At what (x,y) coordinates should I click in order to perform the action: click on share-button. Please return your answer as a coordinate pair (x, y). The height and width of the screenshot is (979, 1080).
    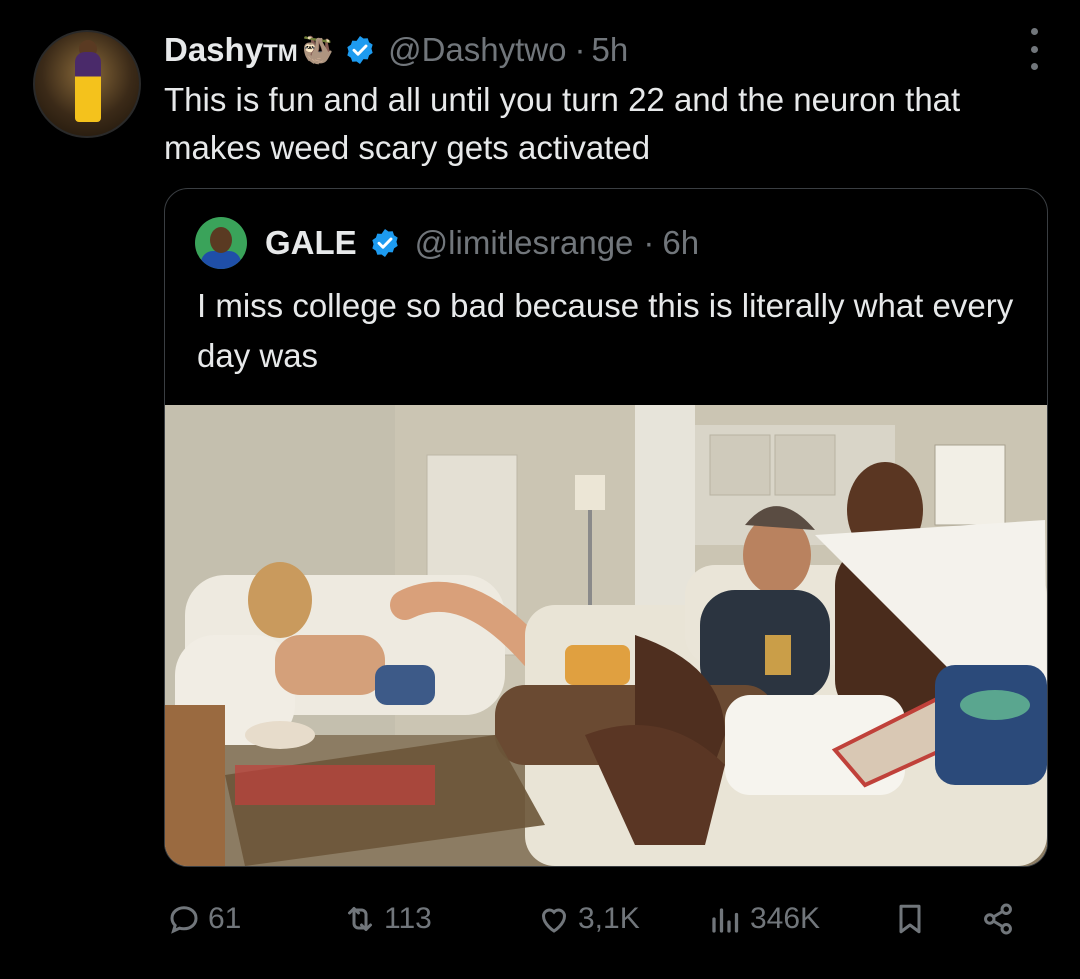
    Looking at the image, I should click on (998, 919).